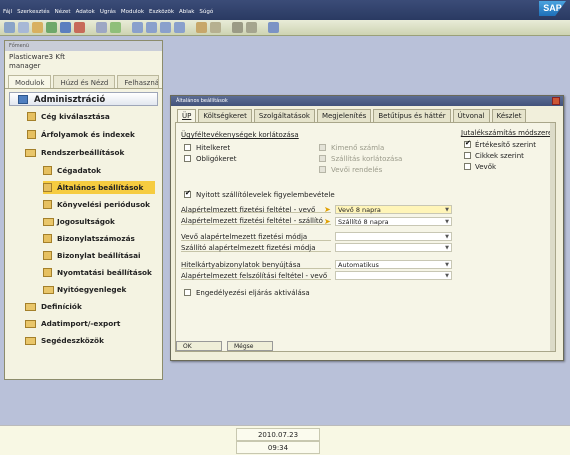 Image resolution: width=570 pixels, height=455 pixels. What do you see at coordinates (467, 143) in the screenshot?
I see `by-sales-employee-checkbox` at bounding box center [467, 143].